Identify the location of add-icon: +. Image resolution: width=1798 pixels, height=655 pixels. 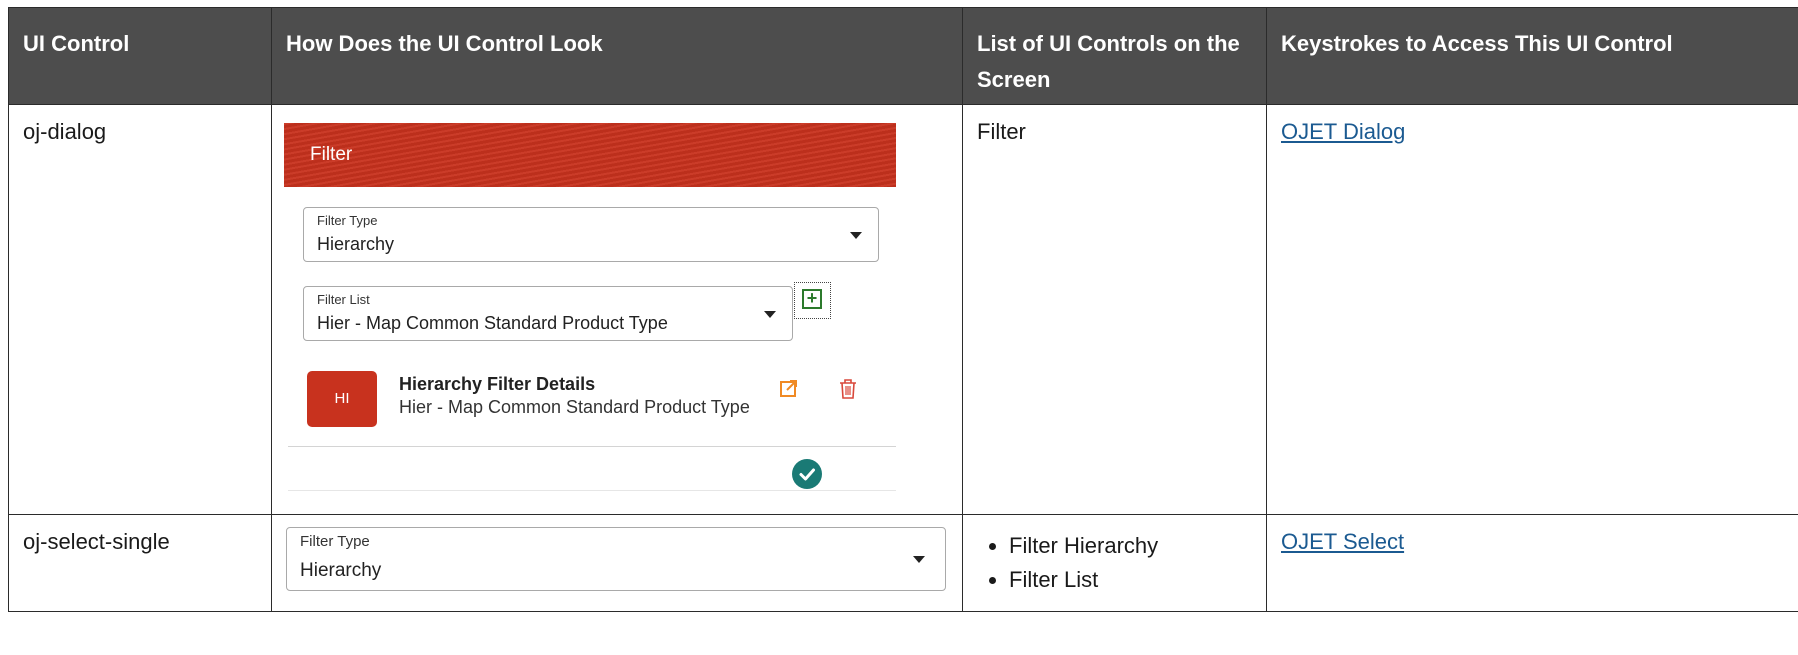
(812, 299).